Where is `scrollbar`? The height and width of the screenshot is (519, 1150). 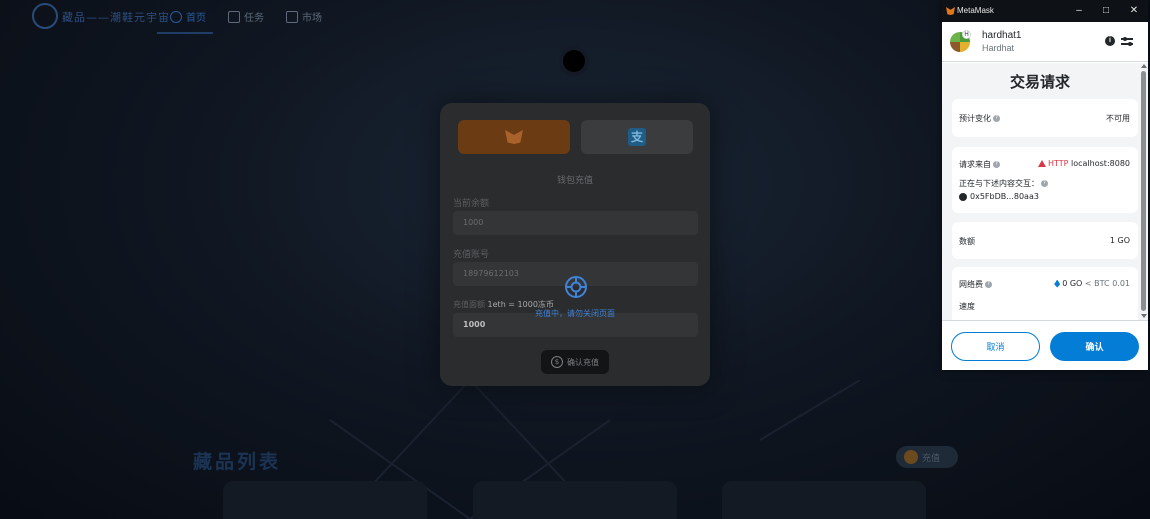 scrollbar is located at coordinates (1144, 191).